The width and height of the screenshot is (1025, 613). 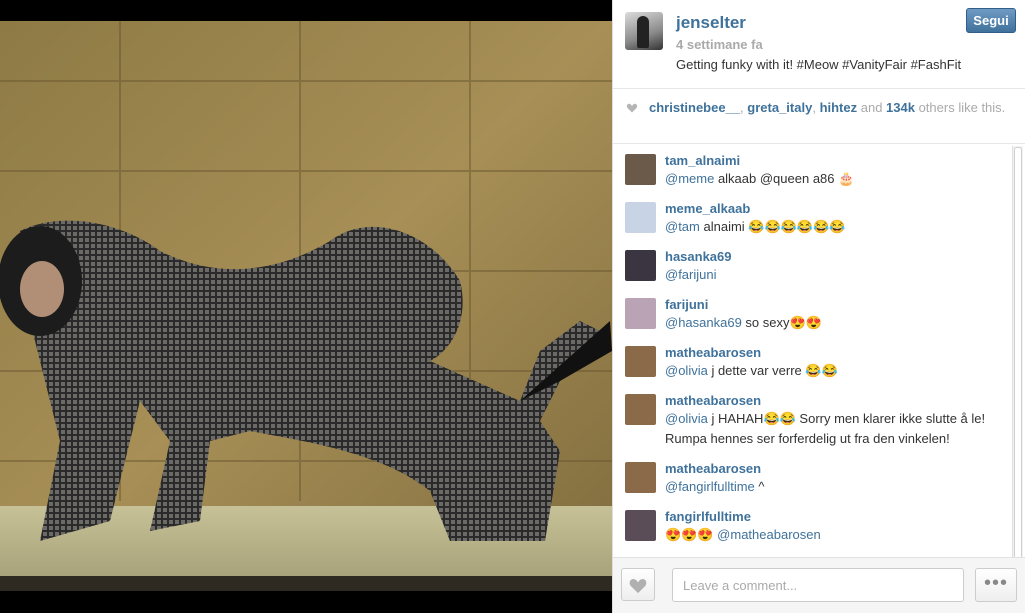 I want to click on comments-scrollbar, so click(x=1017, y=352).